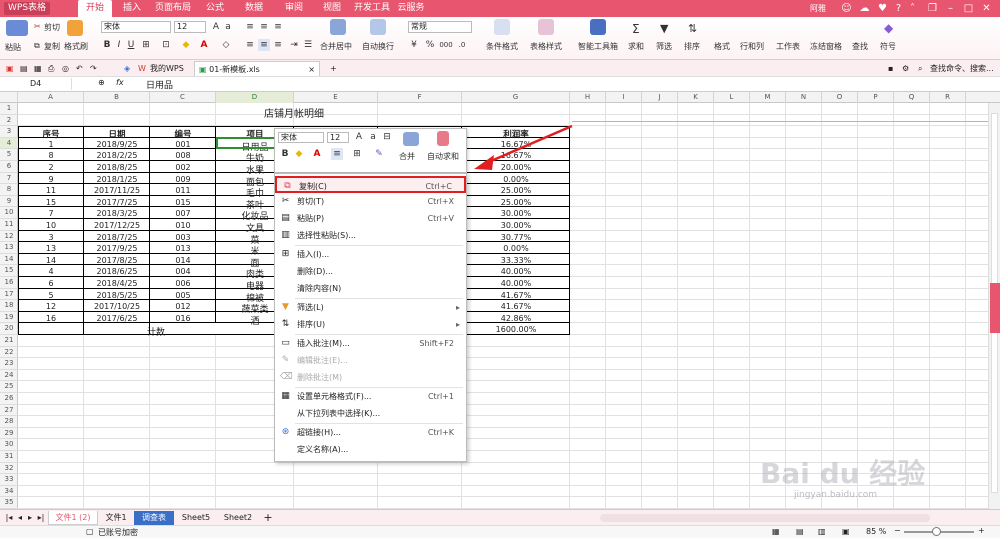  I want to click on redo-icon: ↷, so click(93, 68).